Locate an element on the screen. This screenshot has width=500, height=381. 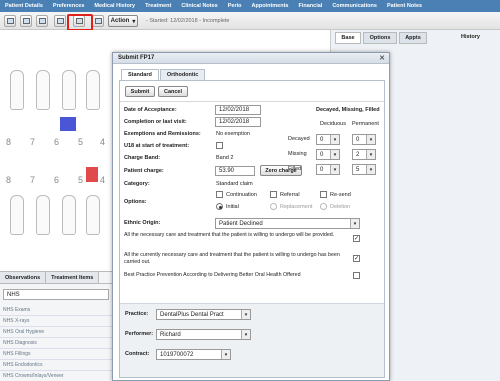
nav-tab: Patient Notes is located at coordinates (404, 6).